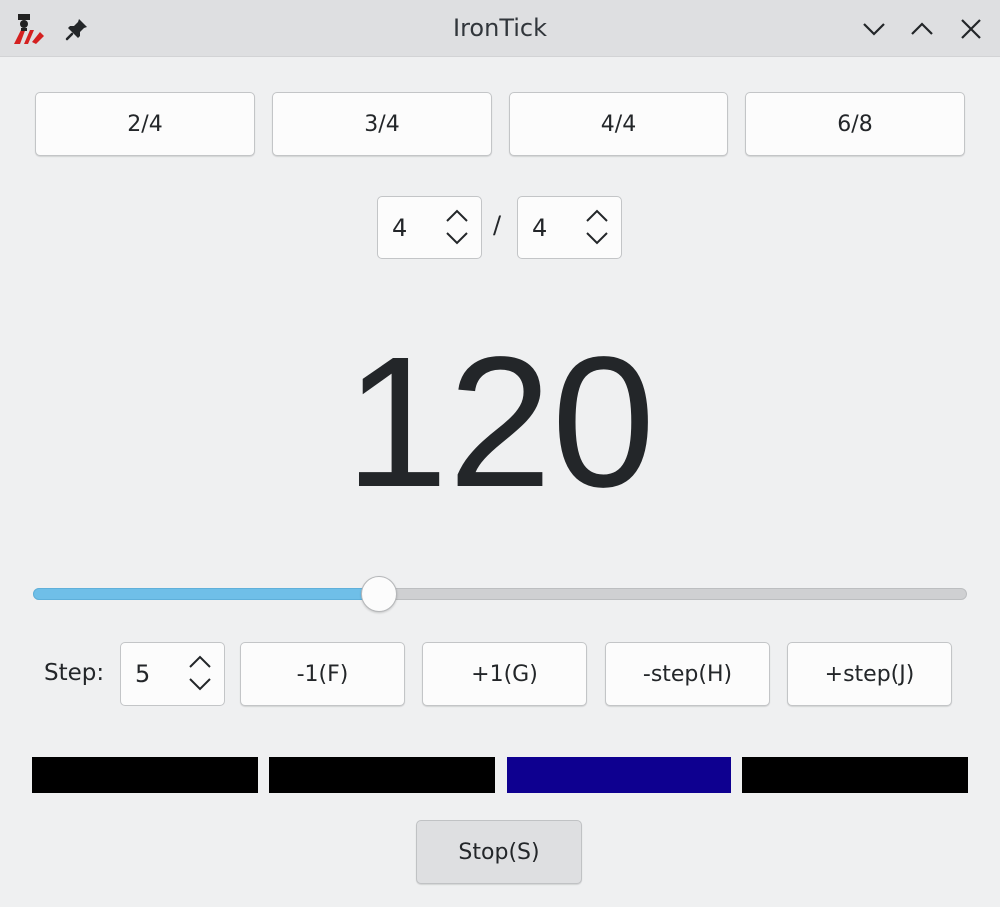  Describe the element at coordinates (206, 594) in the screenshot. I see `tempo-slider-fill` at that location.